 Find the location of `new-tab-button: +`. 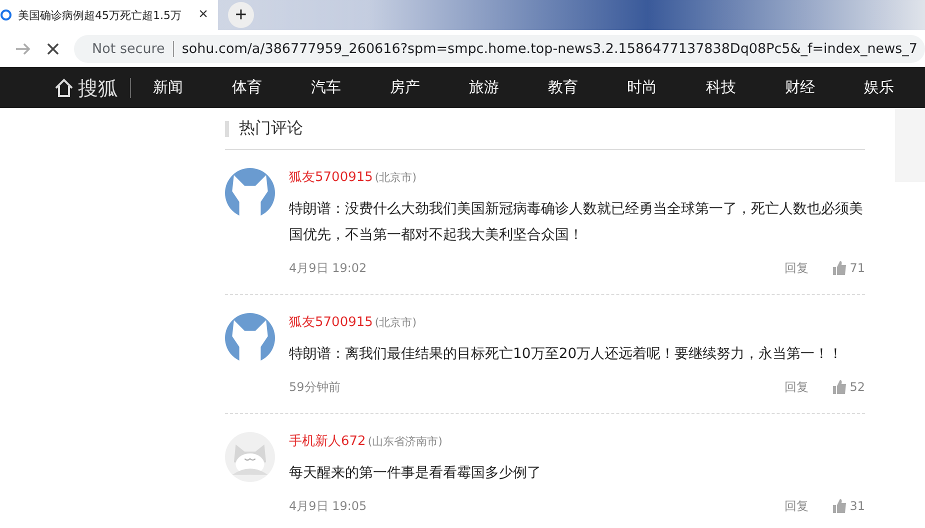

new-tab-button: + is located at coordinates (241, 15).